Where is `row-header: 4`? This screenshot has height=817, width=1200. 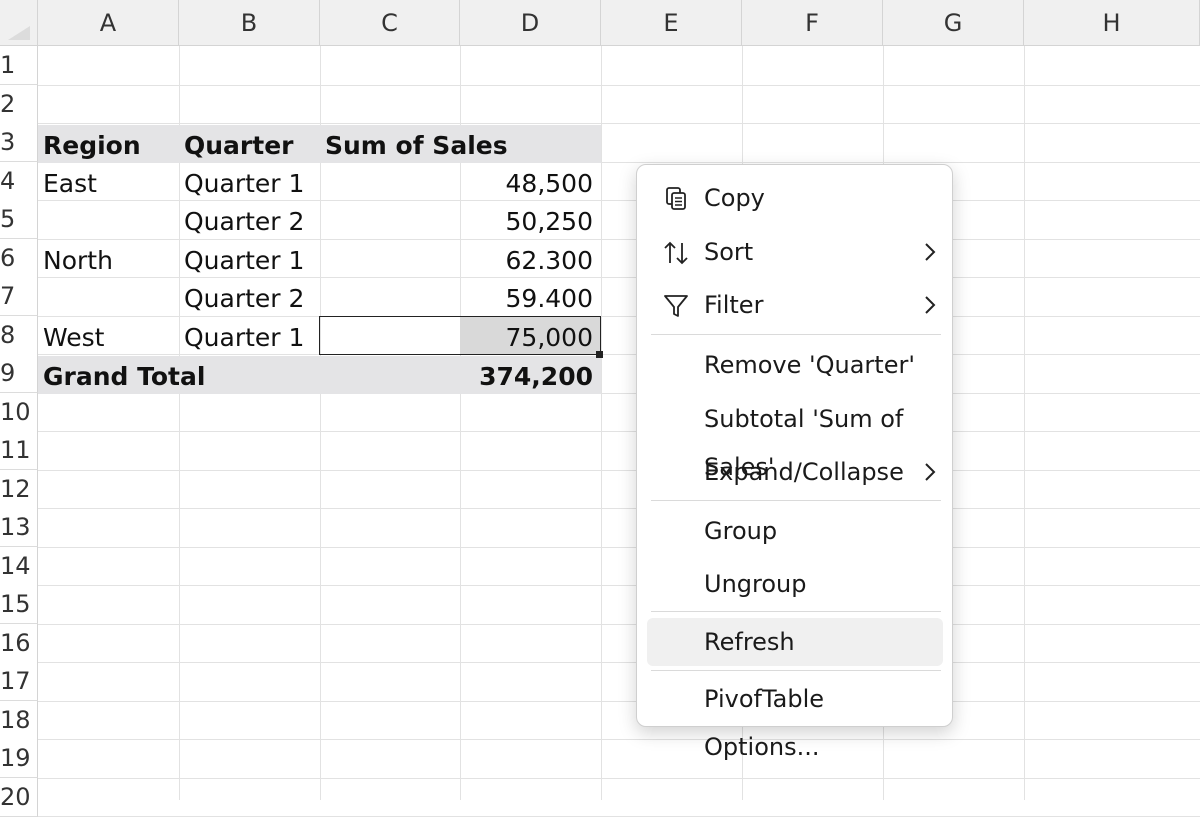
row-header: 4 is located at coordinates (19, 181).